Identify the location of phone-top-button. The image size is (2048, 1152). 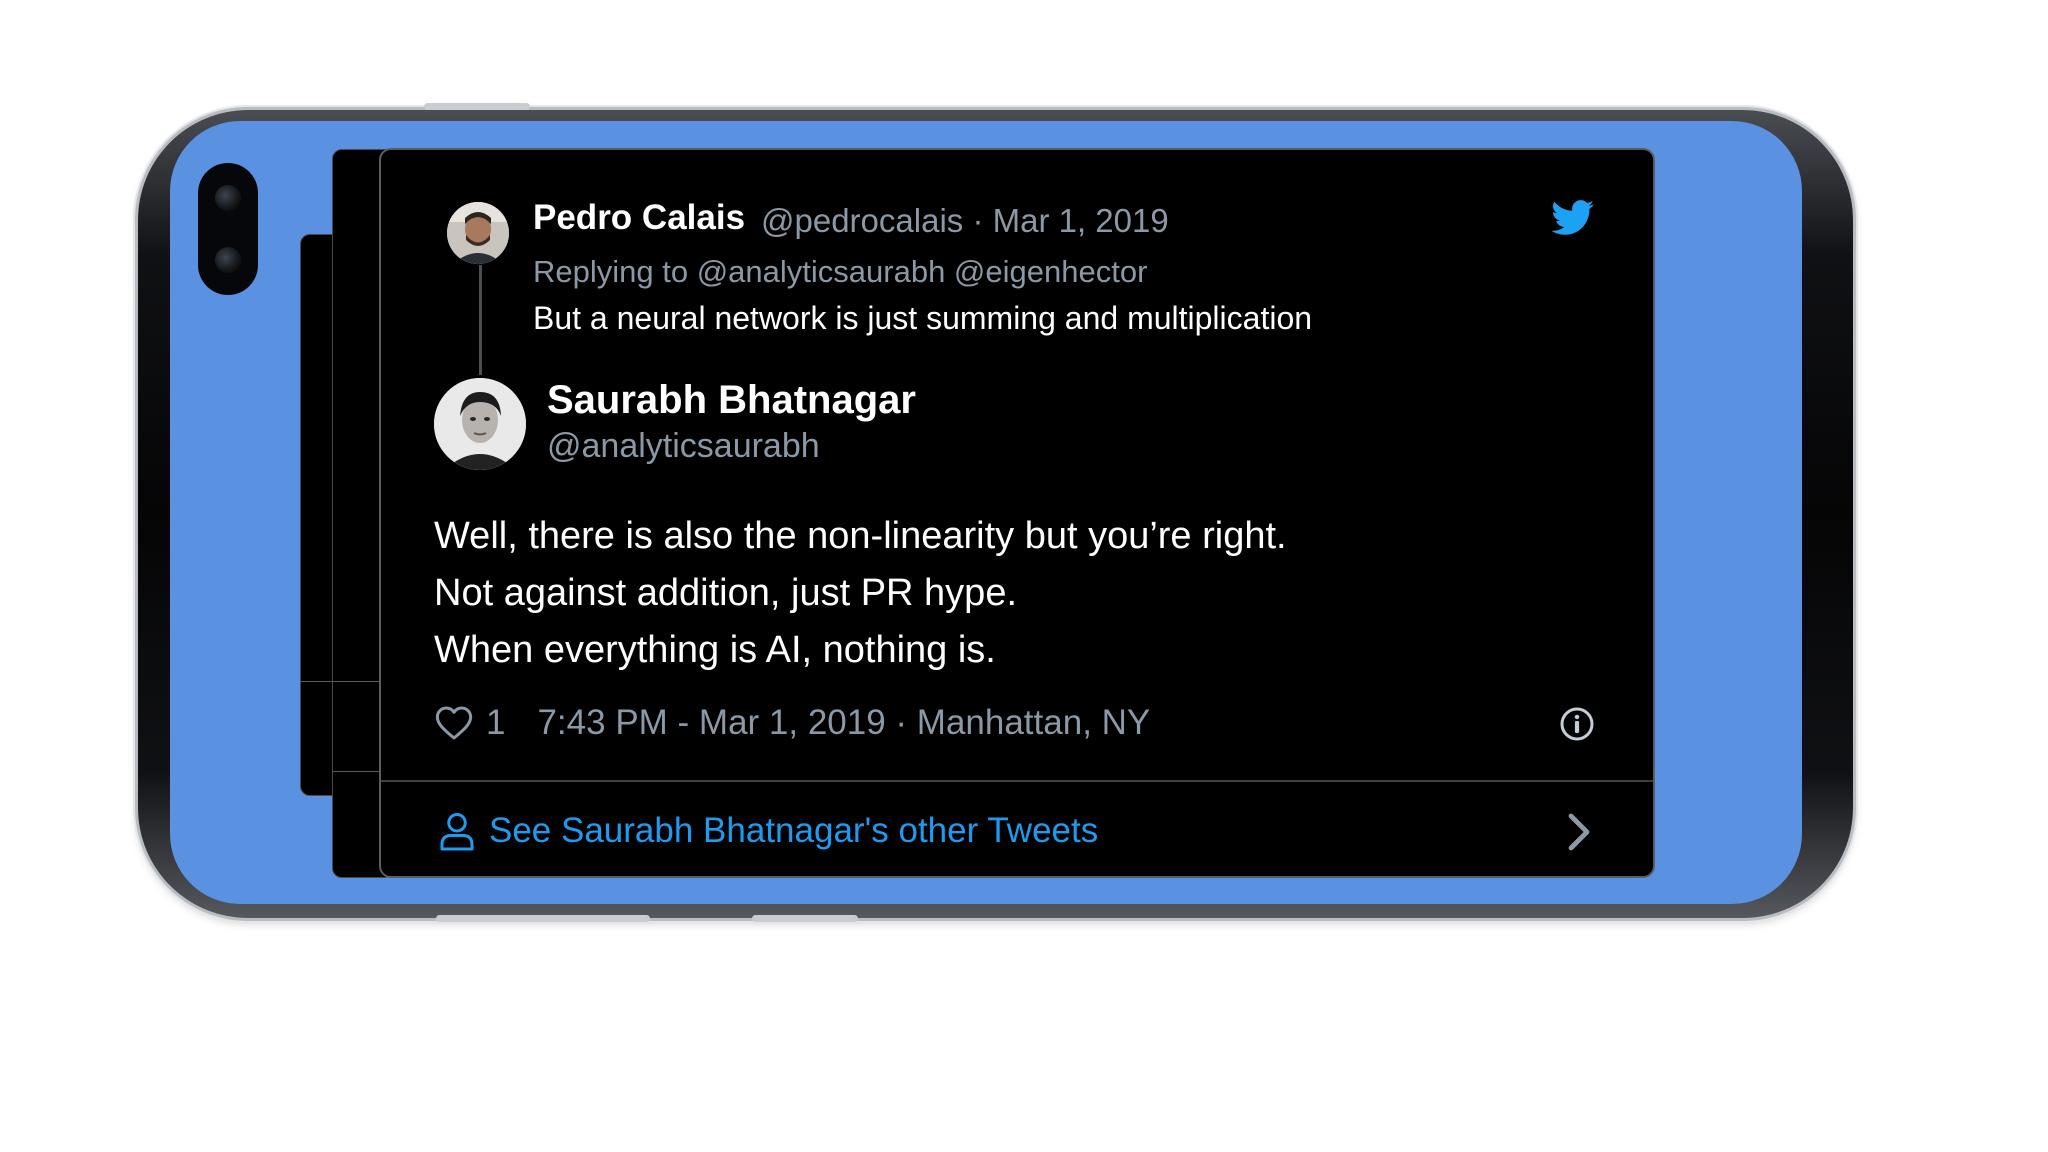
(477, 106).